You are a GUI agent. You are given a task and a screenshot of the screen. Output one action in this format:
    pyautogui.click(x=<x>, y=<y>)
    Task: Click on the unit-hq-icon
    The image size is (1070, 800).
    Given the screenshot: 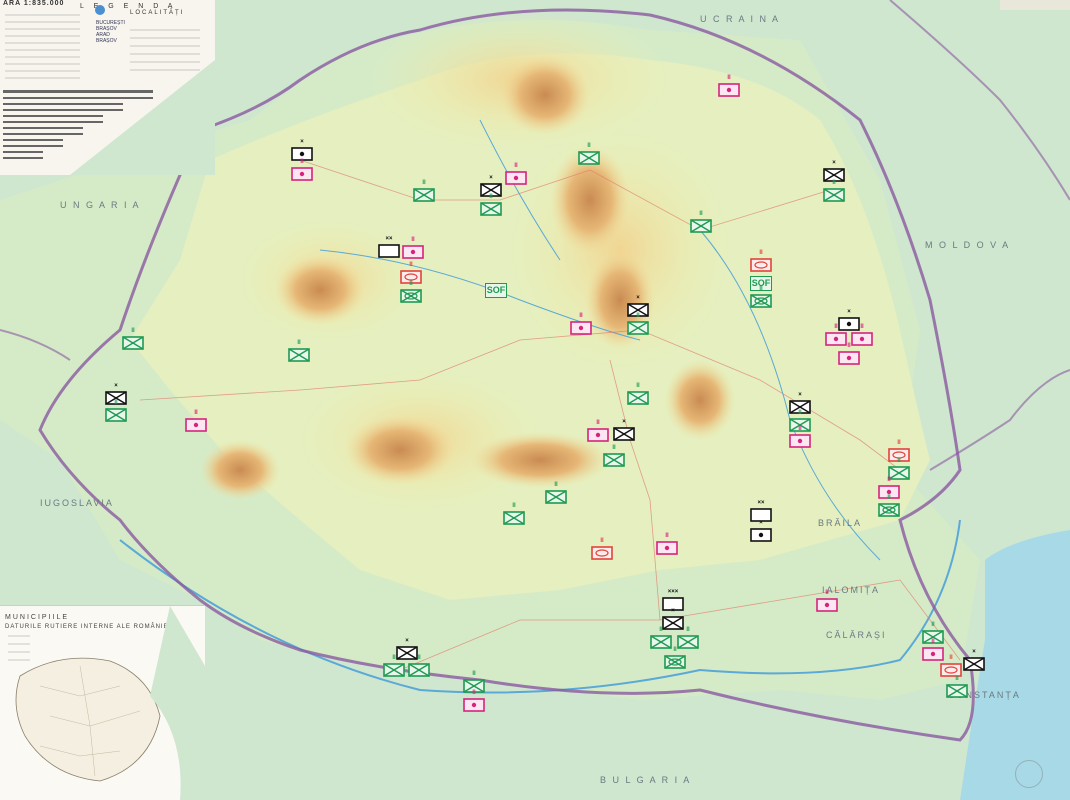 What is the action you would take?
    pyautogui.click(x=761, y=535)
    